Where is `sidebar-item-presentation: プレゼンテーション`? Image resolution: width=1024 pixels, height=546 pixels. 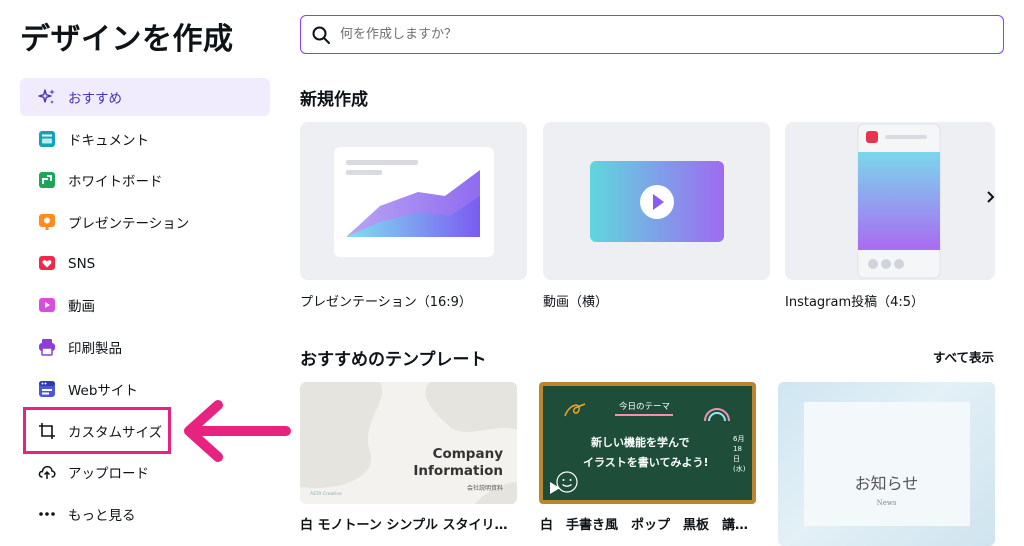
sidebar-item-presentation: プレゼンテーション is located at coordinates (145, 222).